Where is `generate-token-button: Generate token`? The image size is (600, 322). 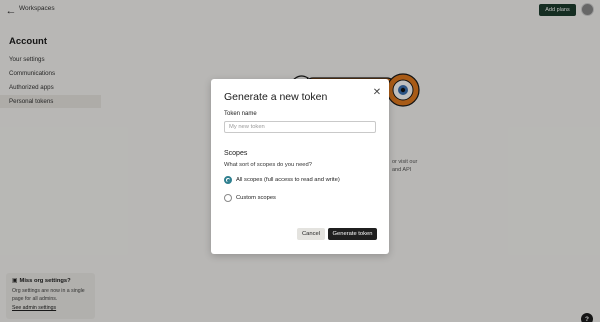
generate-token-button: Generate token is located at coordinates (352, 234).